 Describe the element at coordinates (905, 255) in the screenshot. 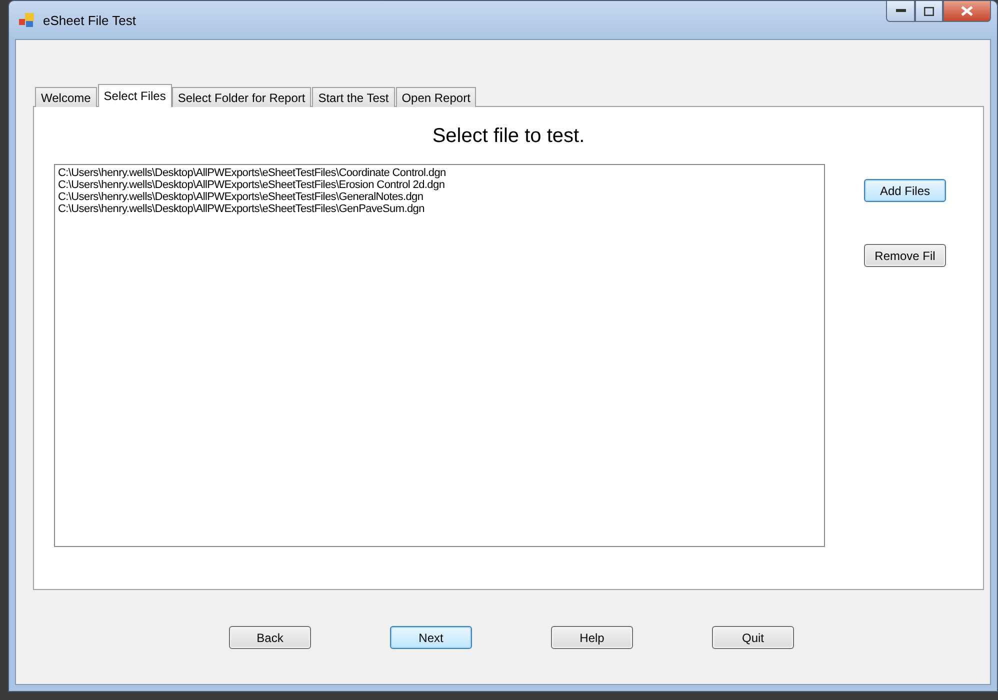

I see `side-button: Remove Fil` at that location.